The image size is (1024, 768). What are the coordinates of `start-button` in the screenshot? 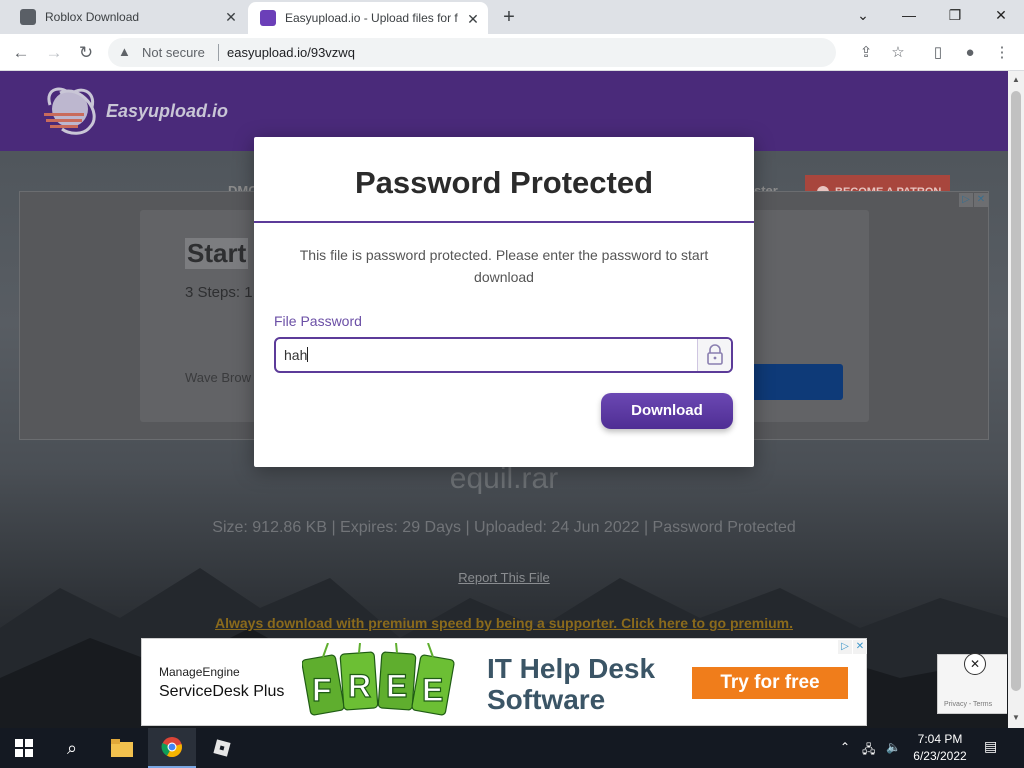 It's located at (24, 748).